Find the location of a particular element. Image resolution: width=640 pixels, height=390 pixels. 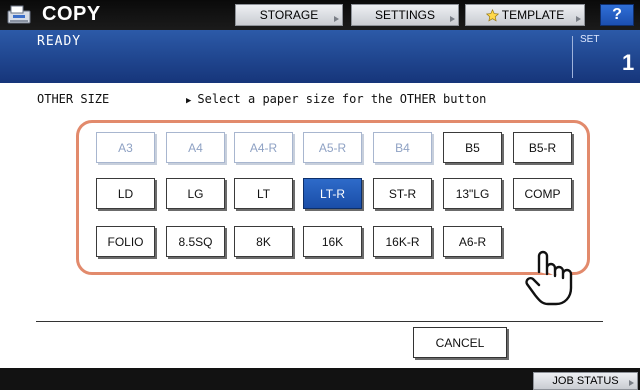

size-label: 13"LG is located at coordinates (472, 193).